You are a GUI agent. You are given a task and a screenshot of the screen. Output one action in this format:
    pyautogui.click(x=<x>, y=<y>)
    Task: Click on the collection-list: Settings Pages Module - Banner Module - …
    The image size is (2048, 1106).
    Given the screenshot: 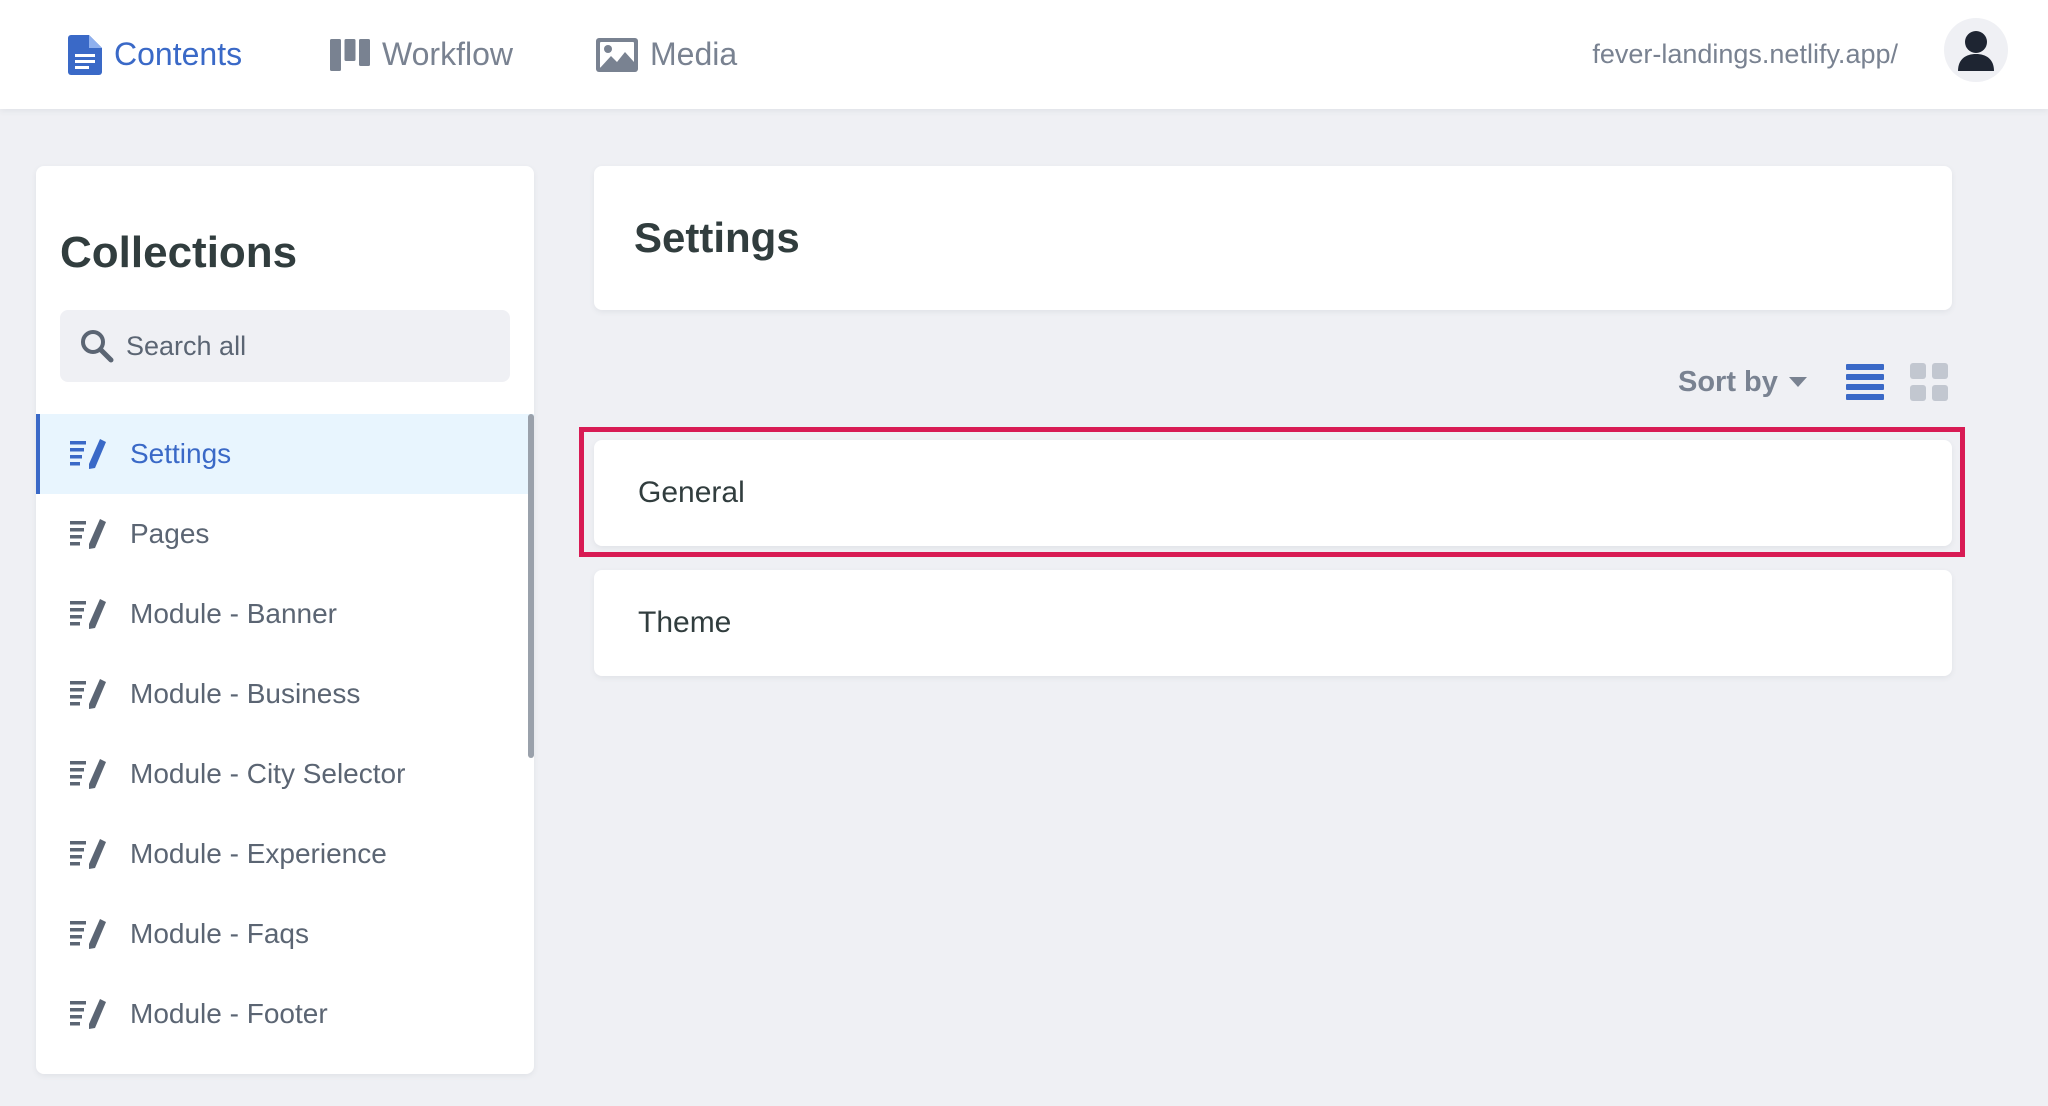 What is the action you would take?
    pyautogui.click(x=285, y=734)
    